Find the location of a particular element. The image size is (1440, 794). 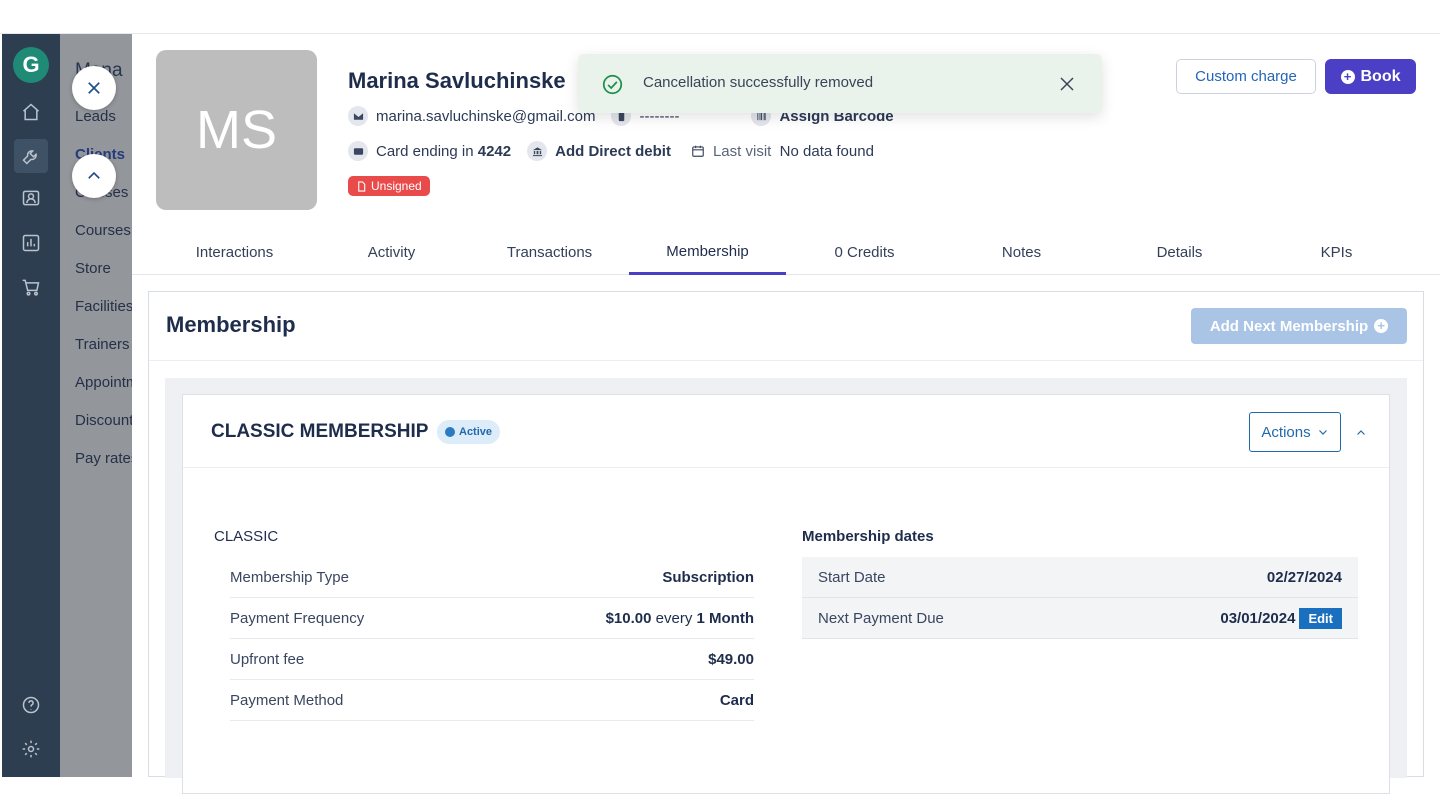

membership-title: CLASSIC MEMBERSHIP is located at coordinates (319, 432).